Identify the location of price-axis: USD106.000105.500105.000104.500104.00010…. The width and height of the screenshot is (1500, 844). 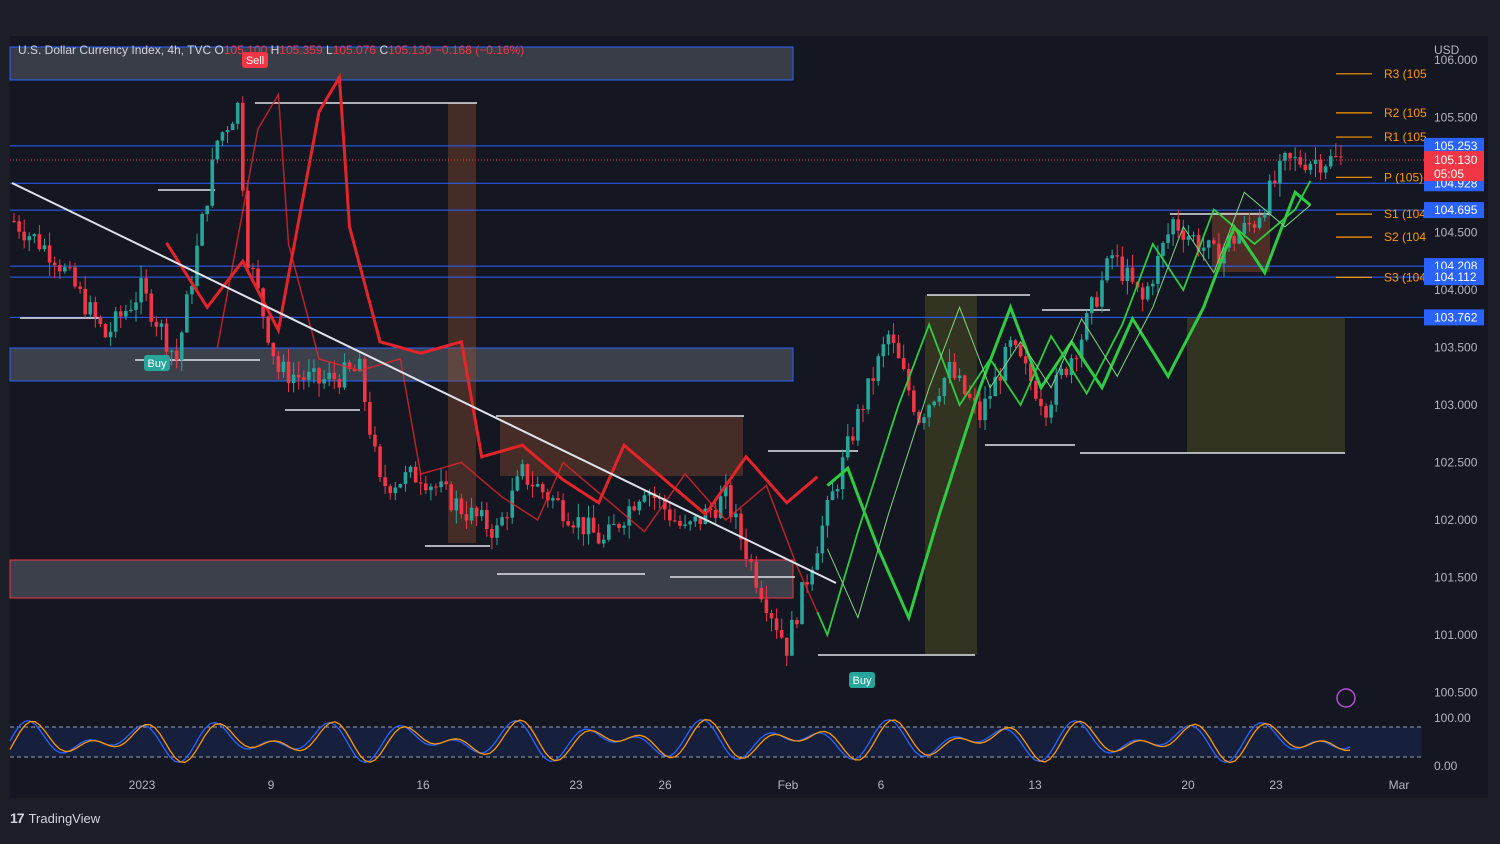
(1454, 371).